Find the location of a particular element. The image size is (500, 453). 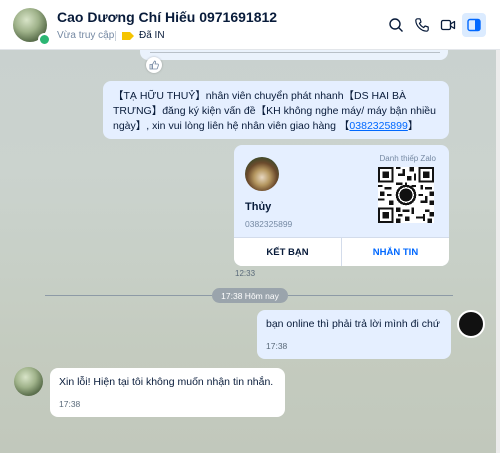

header-separator is located at coordinates (115, 36).